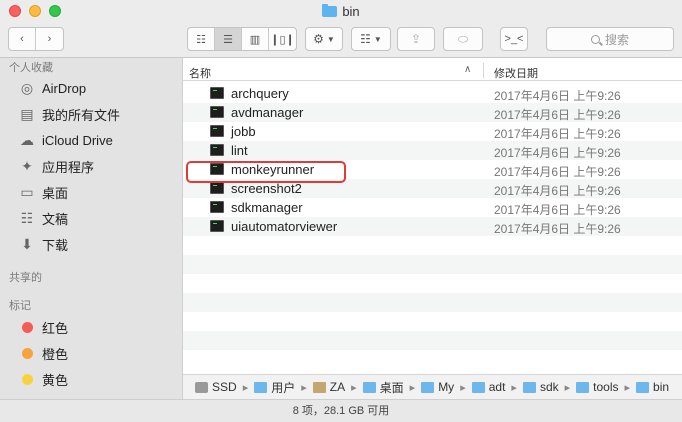 The image size is (682, 422). What do you see at coordinates (266, 172) in the screenshot?
I see `red-highlight-annotation` at bounding box center [266, 172].